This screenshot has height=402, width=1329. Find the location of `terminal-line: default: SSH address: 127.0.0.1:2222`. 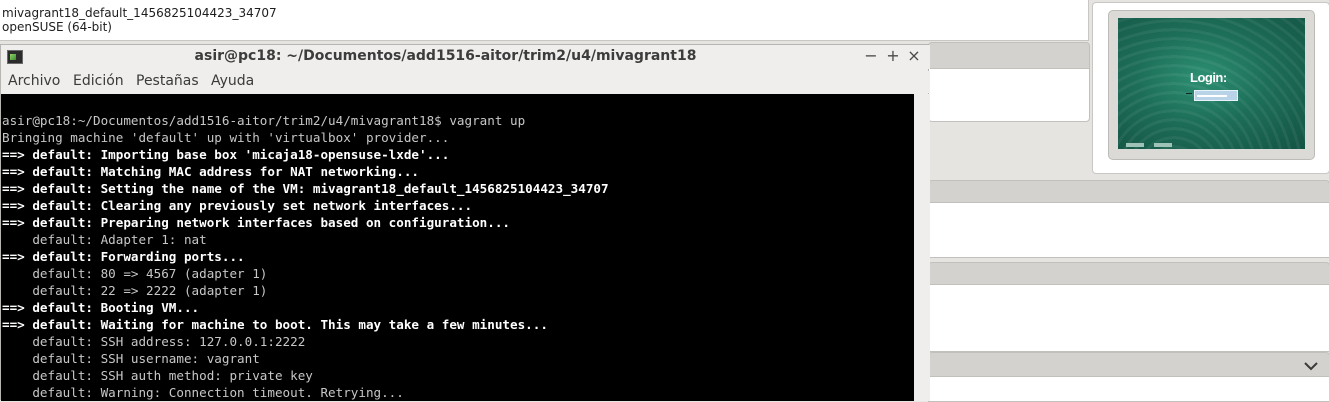

terminal-line: default: SSH address: 127.0.0.1:2222 is located at coordinates (154, 341).